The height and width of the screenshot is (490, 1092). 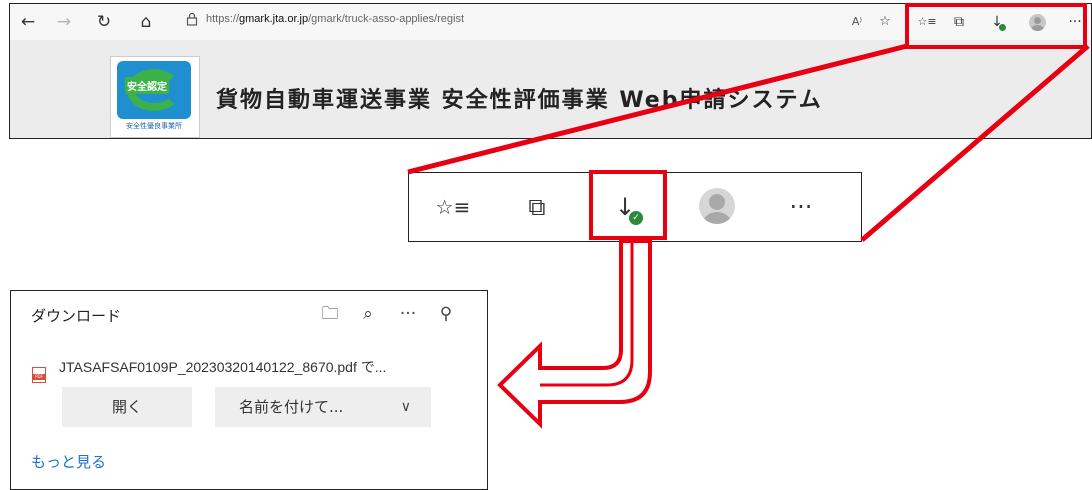 What do you see at coordinates (975, 143) in the screenshot?
I see `zoom-line-right` at bounding box center [975, 143].